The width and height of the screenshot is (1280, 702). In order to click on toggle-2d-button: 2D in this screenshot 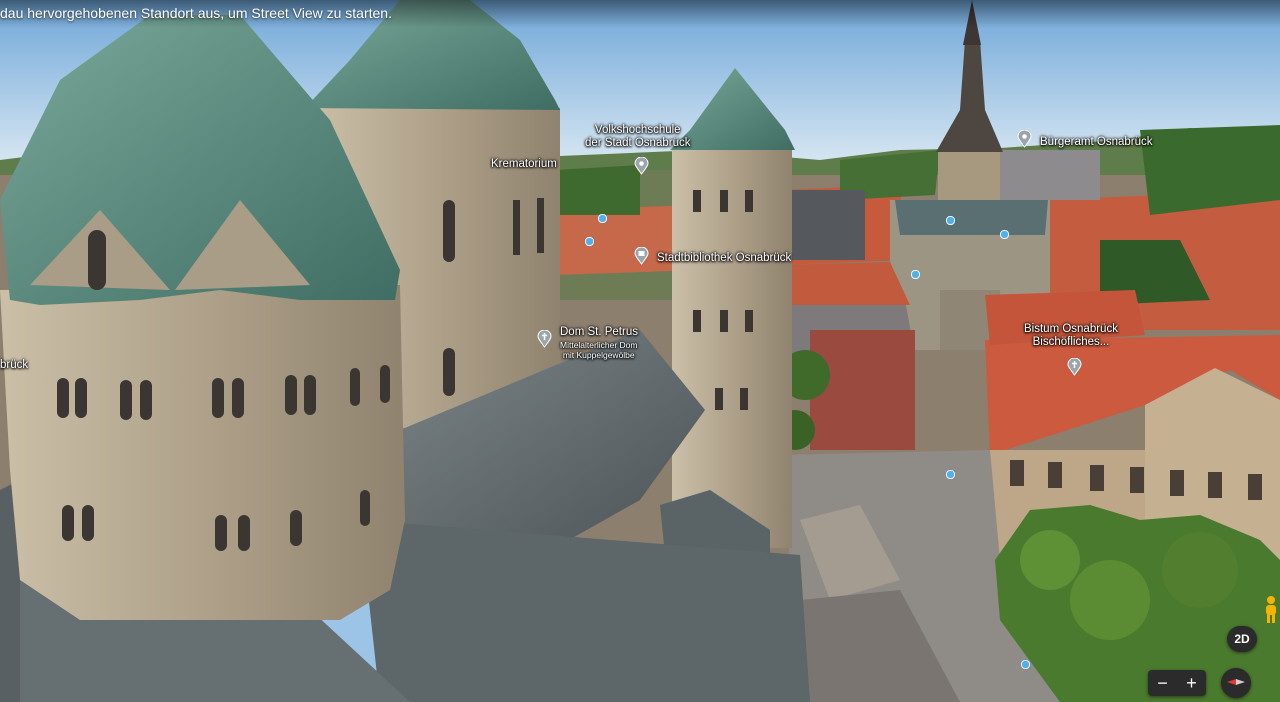, I will do `click(1242, 639)`.